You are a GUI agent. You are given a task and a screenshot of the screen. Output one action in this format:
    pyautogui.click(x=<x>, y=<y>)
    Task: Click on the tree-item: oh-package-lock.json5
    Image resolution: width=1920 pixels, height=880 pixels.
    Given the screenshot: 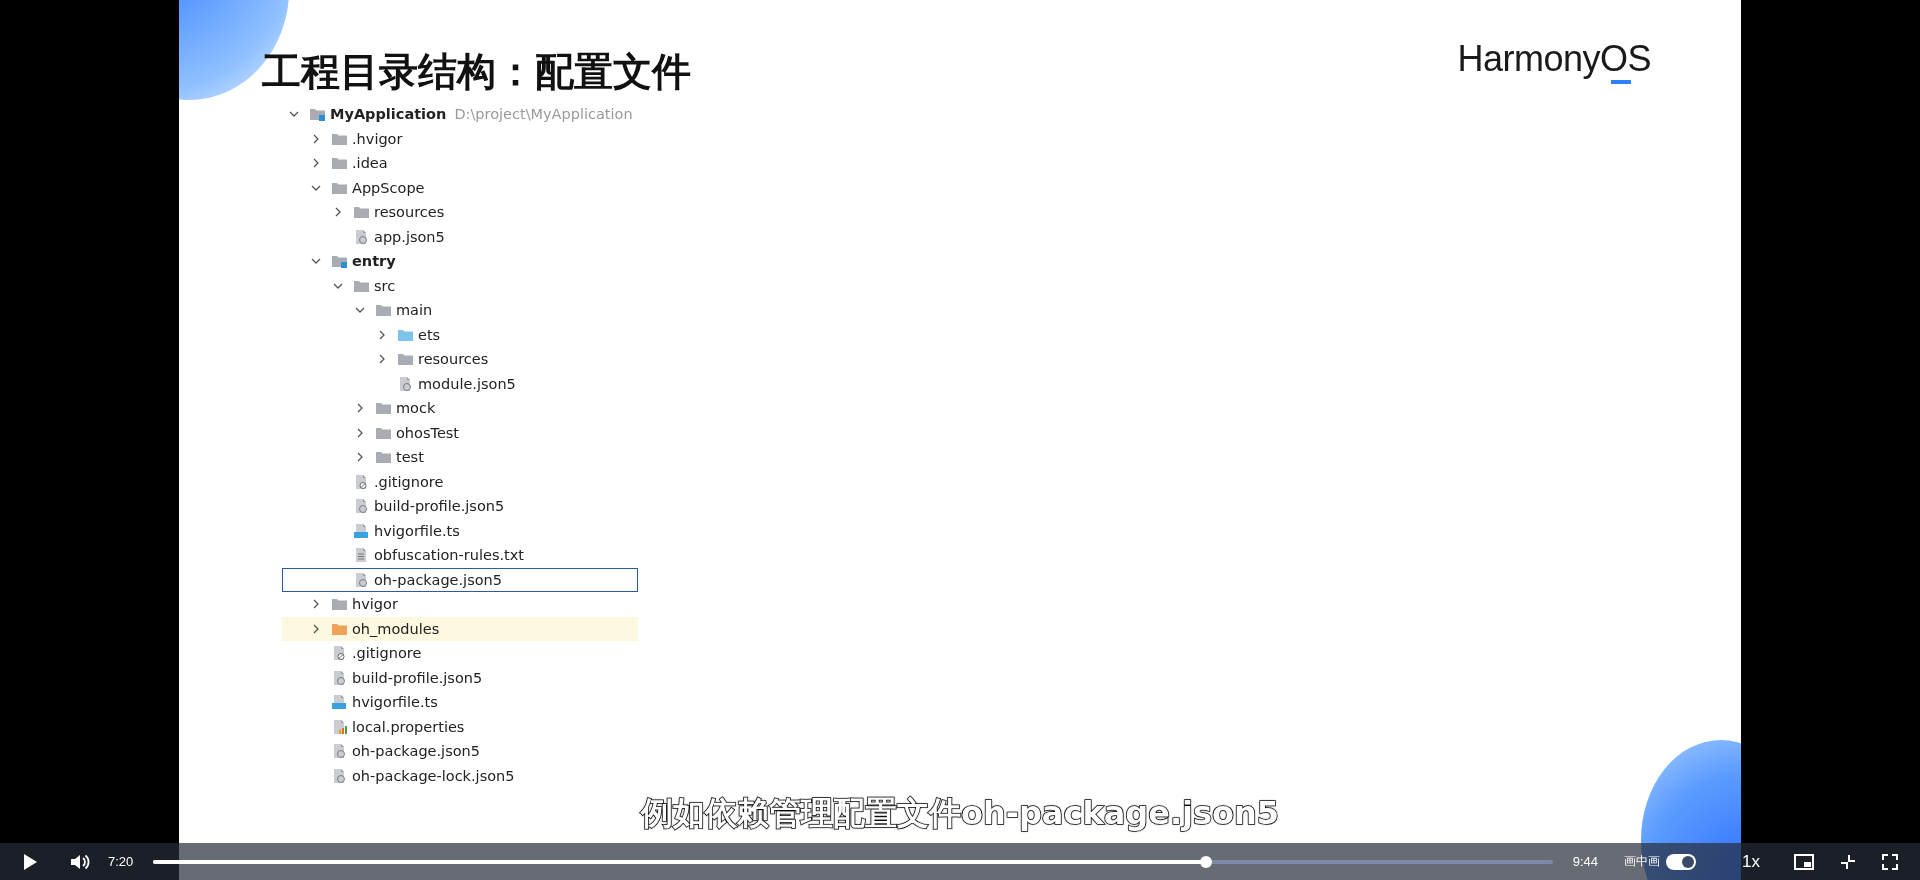 What is the action you would take?
    pyautogui.click(x=460, y=775)
    